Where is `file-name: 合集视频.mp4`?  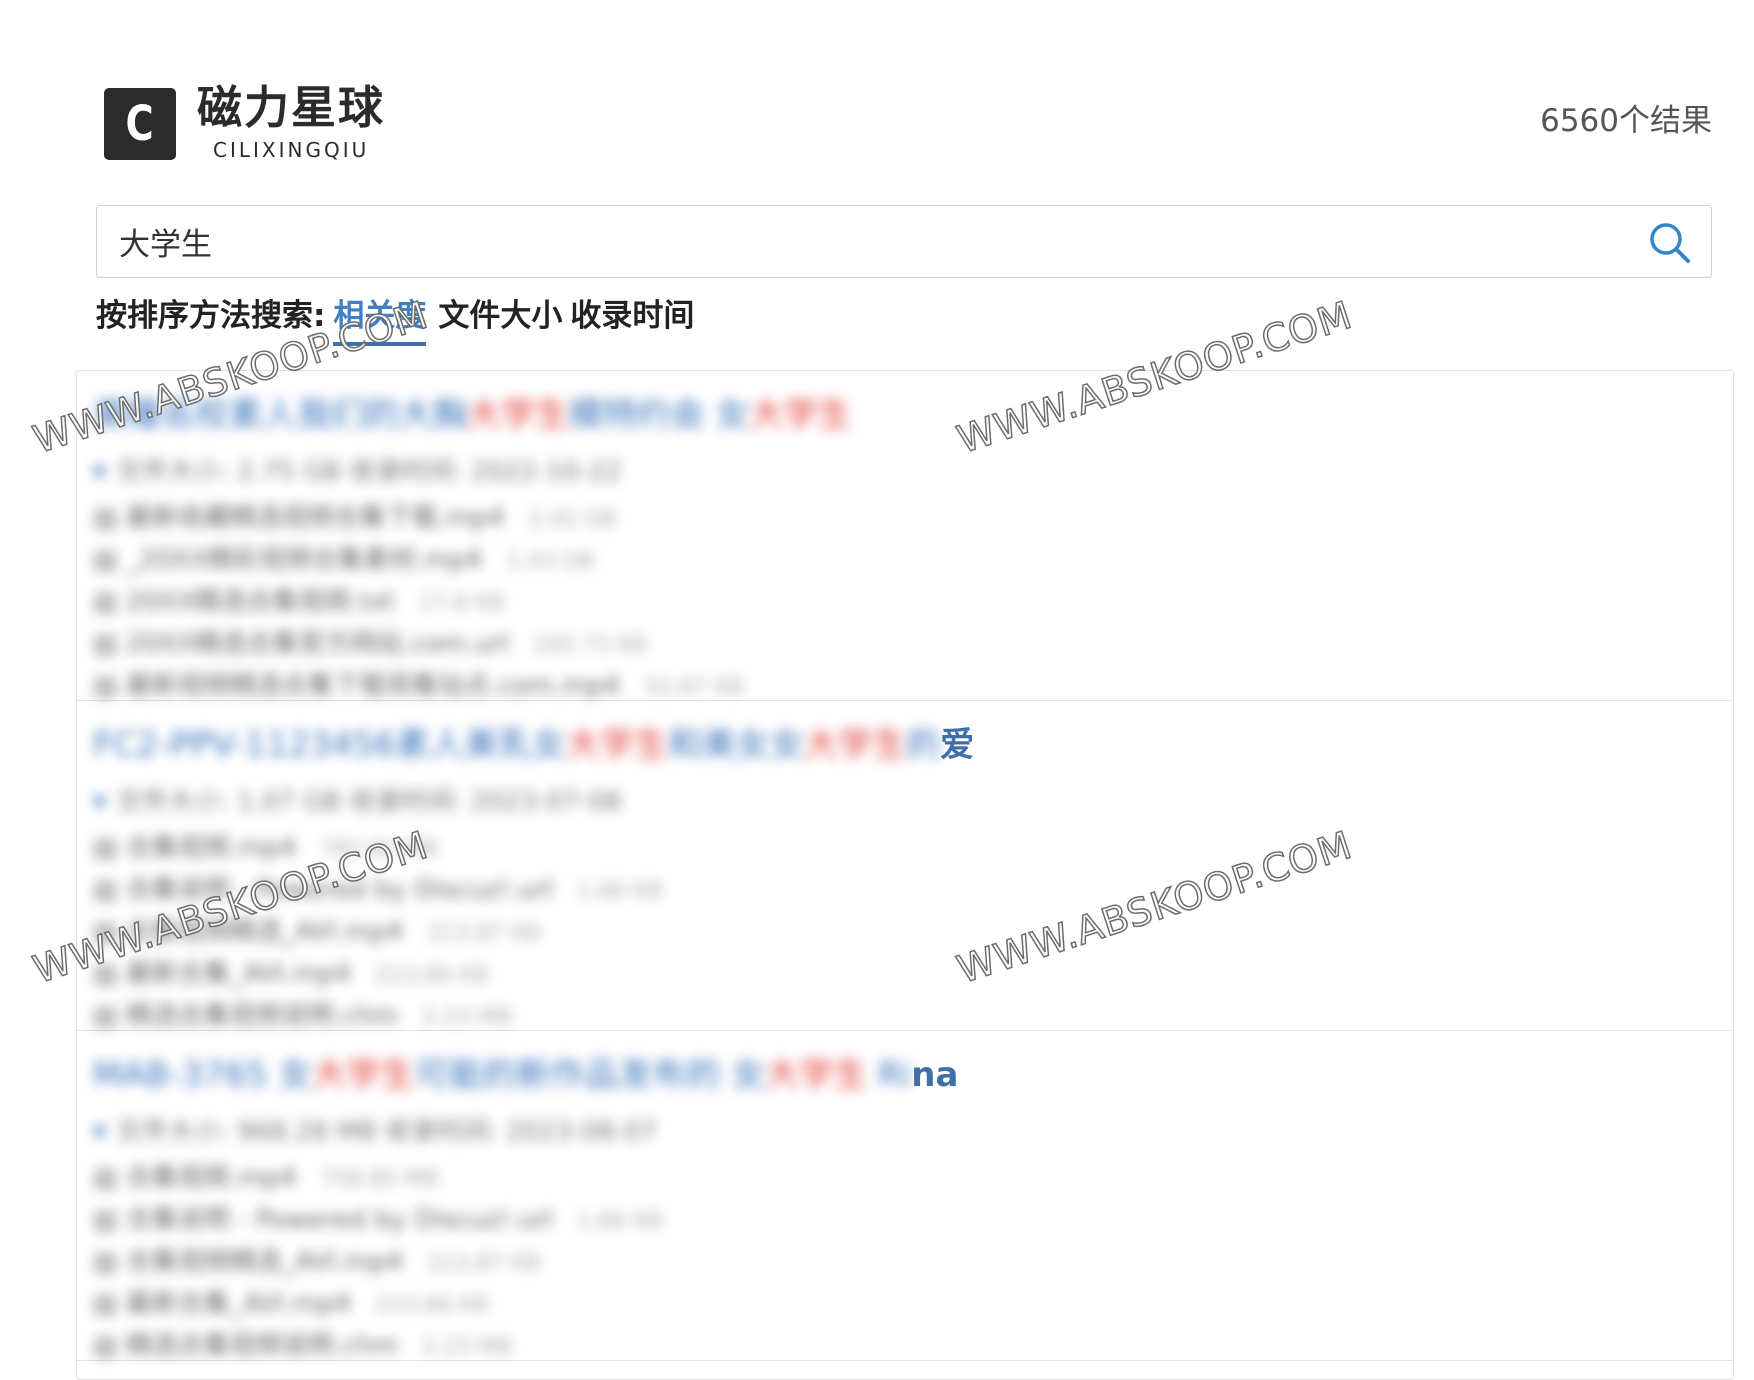 file-name: 合集视频.mp4 is located at coordinates (211, 1178).